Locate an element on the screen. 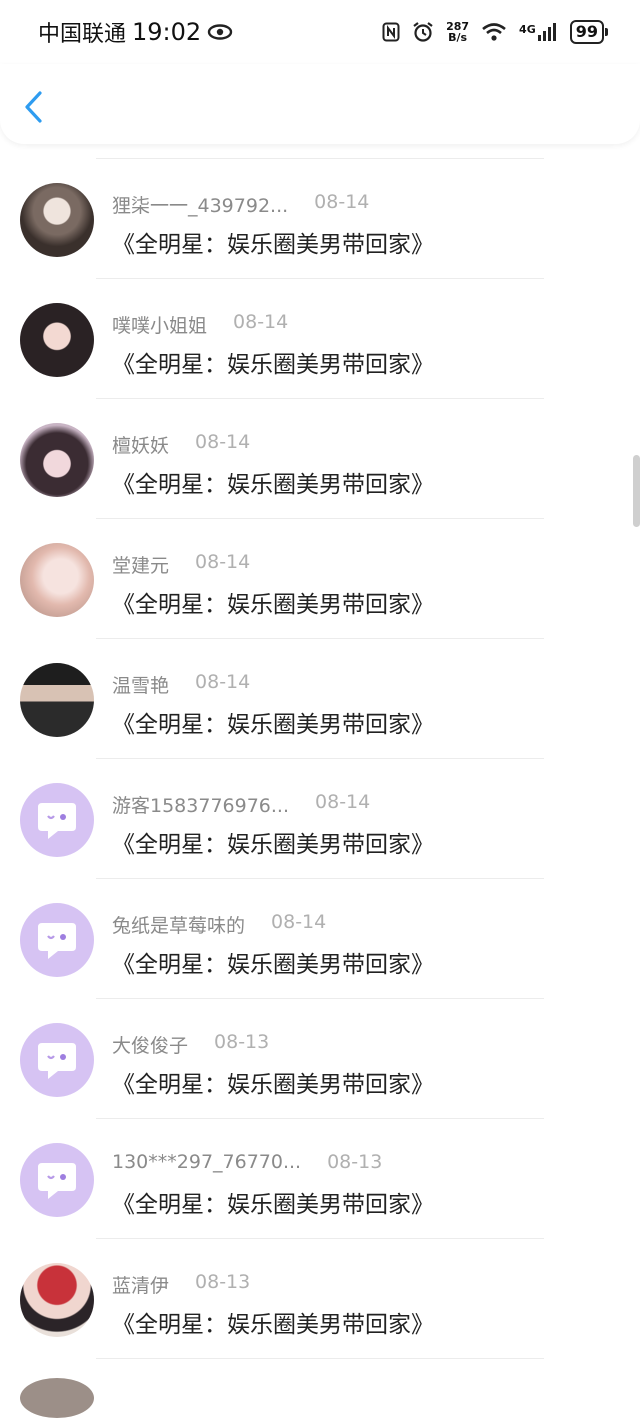 The width and height of the screenshot is (640, 1418). divider is located at coordinates (320, 1358).